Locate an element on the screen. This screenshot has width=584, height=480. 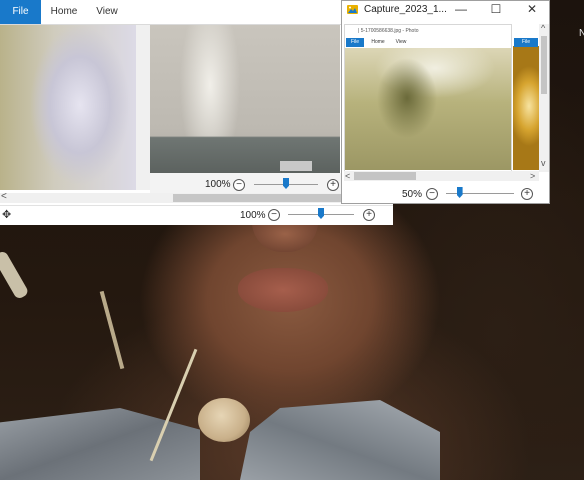
nested-tab-file-secondary: File is located at coordinates (526, 42).